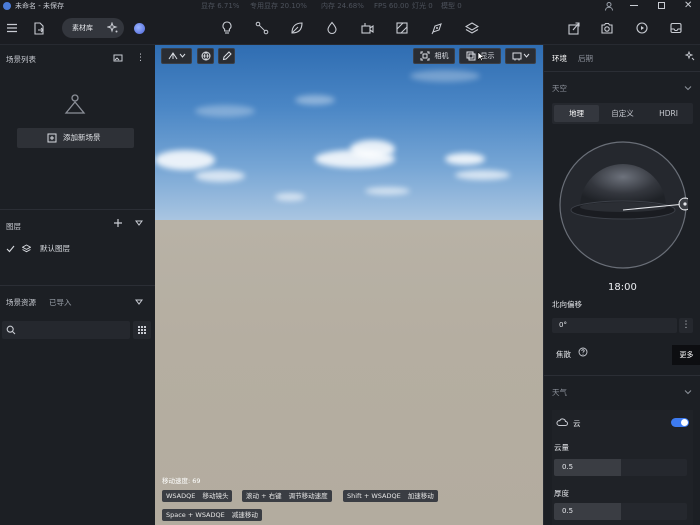 This screenshot has height=525, width=700. Describe the element at coordinates (642, 28) in the screenshot. I see `video-record-icon` at that location.